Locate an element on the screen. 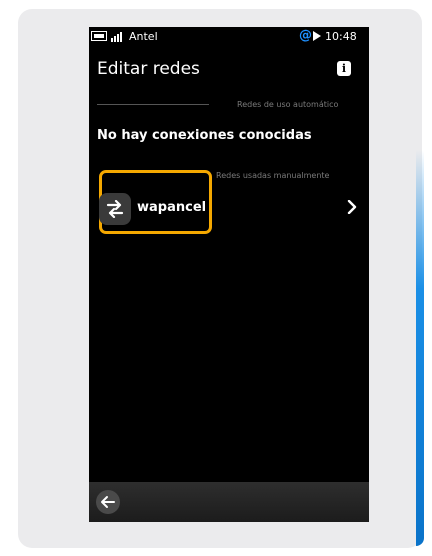 Image resolution: width=432 pixels, height=556 pixels. speaker-icon is located at coordinates (317, 36).